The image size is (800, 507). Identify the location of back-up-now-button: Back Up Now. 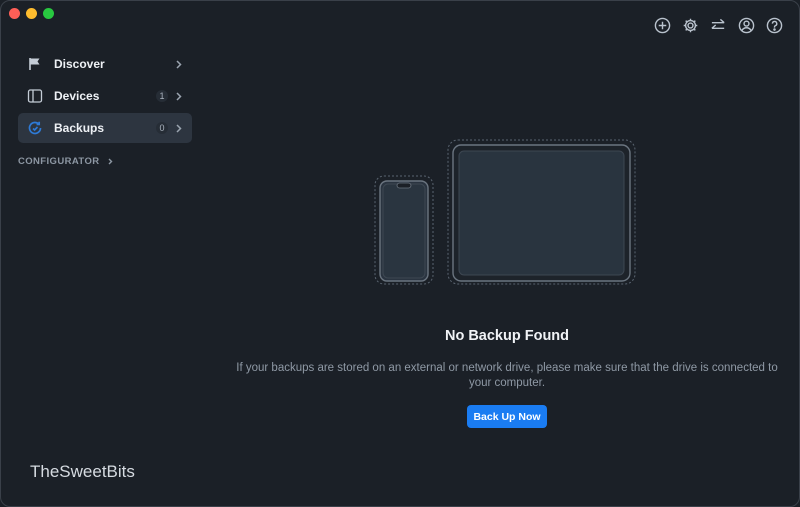
(507, 416).